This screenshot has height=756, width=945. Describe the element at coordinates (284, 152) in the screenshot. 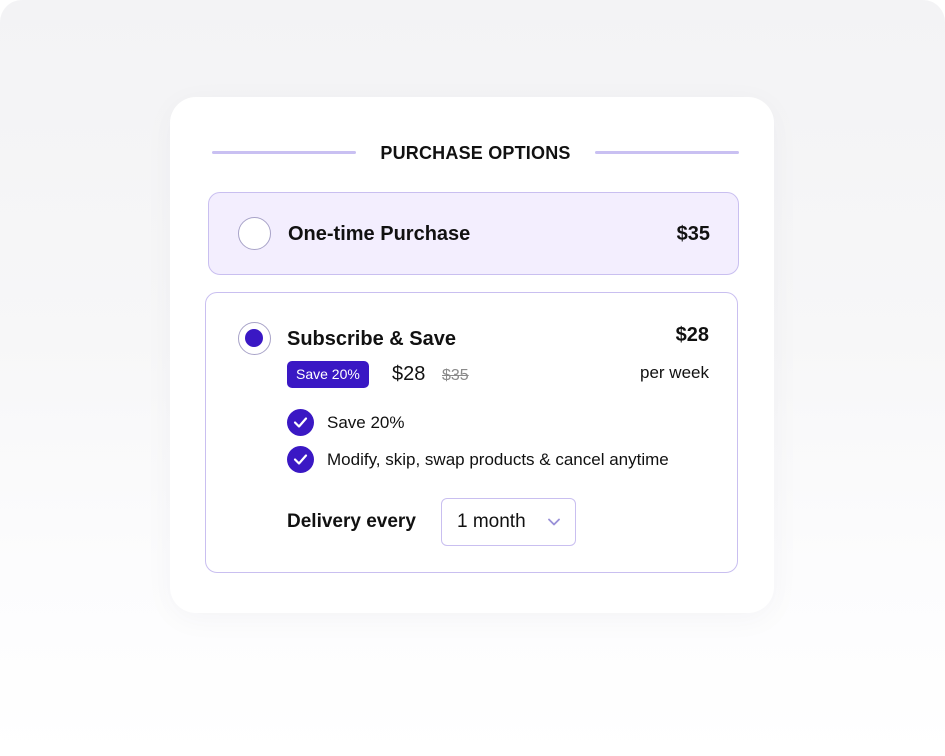

I see `header-divider-left` at that location.